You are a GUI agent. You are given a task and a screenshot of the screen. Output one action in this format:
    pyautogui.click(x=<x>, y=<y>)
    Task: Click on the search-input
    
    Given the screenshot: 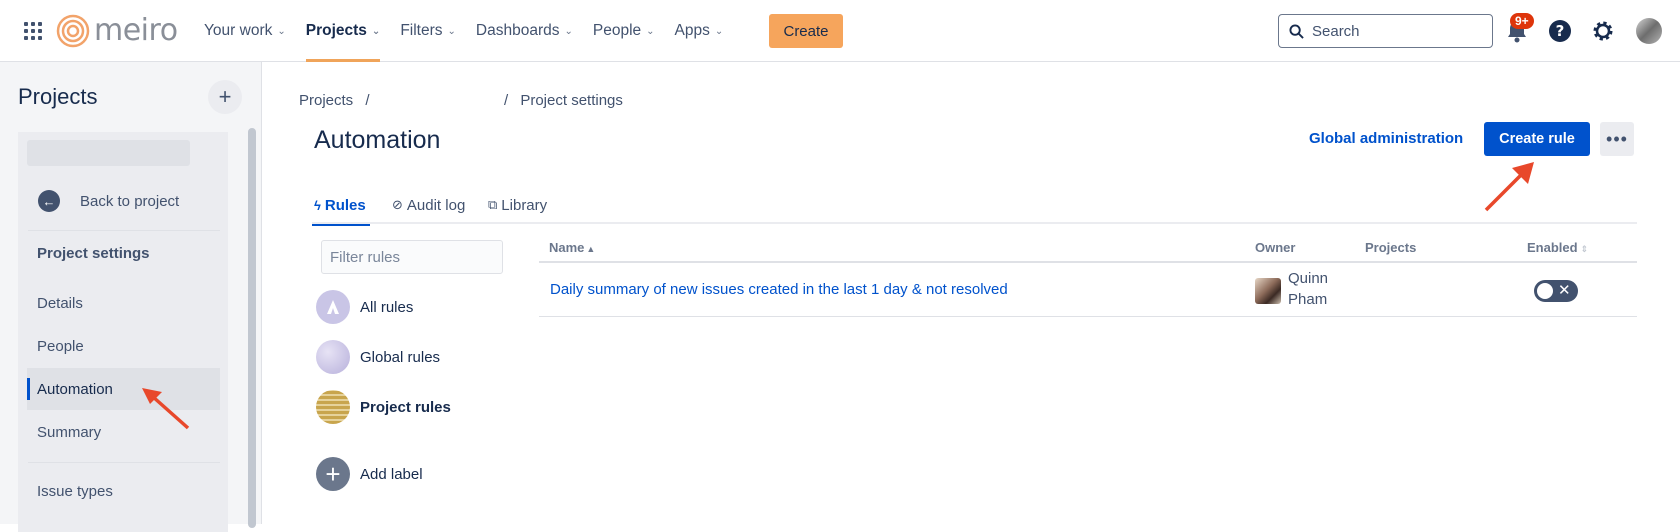 What is the action you would take?
    pyautogui.click(x=1397, y=31)
    